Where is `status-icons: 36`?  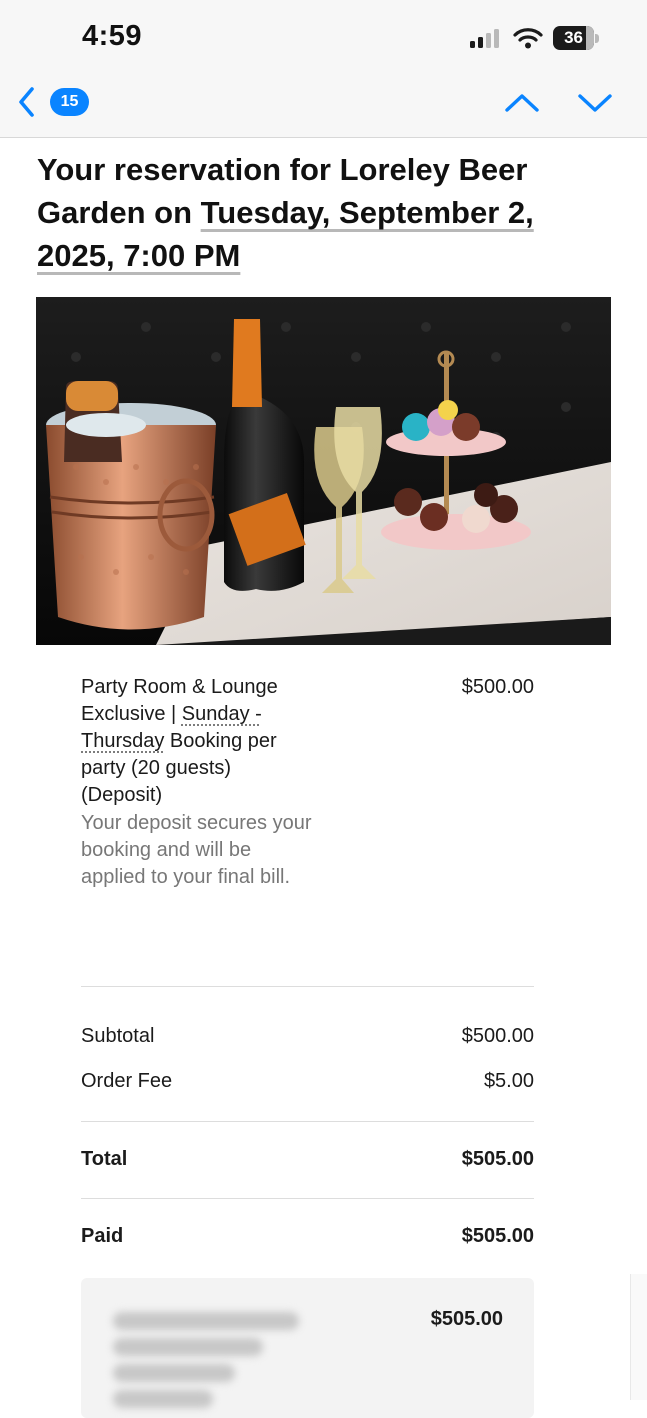
status-icons: 36 is located at coordinates (534, 38).